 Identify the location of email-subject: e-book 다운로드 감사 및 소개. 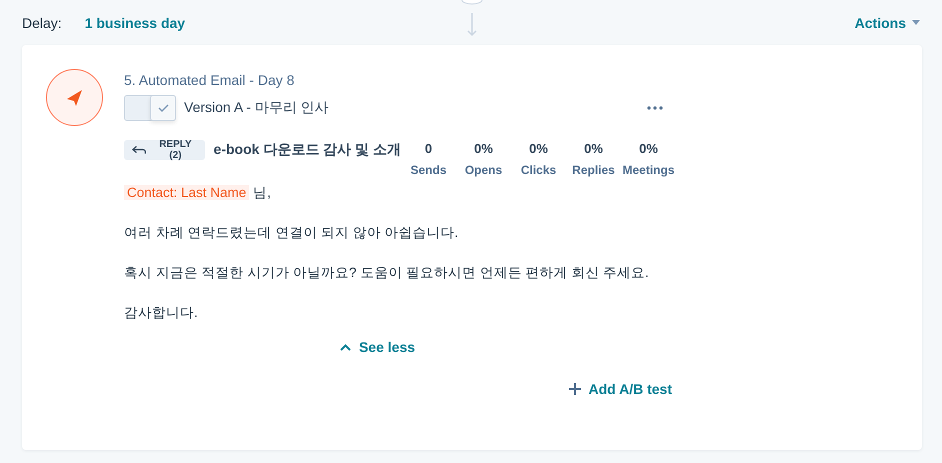
(307, 150).